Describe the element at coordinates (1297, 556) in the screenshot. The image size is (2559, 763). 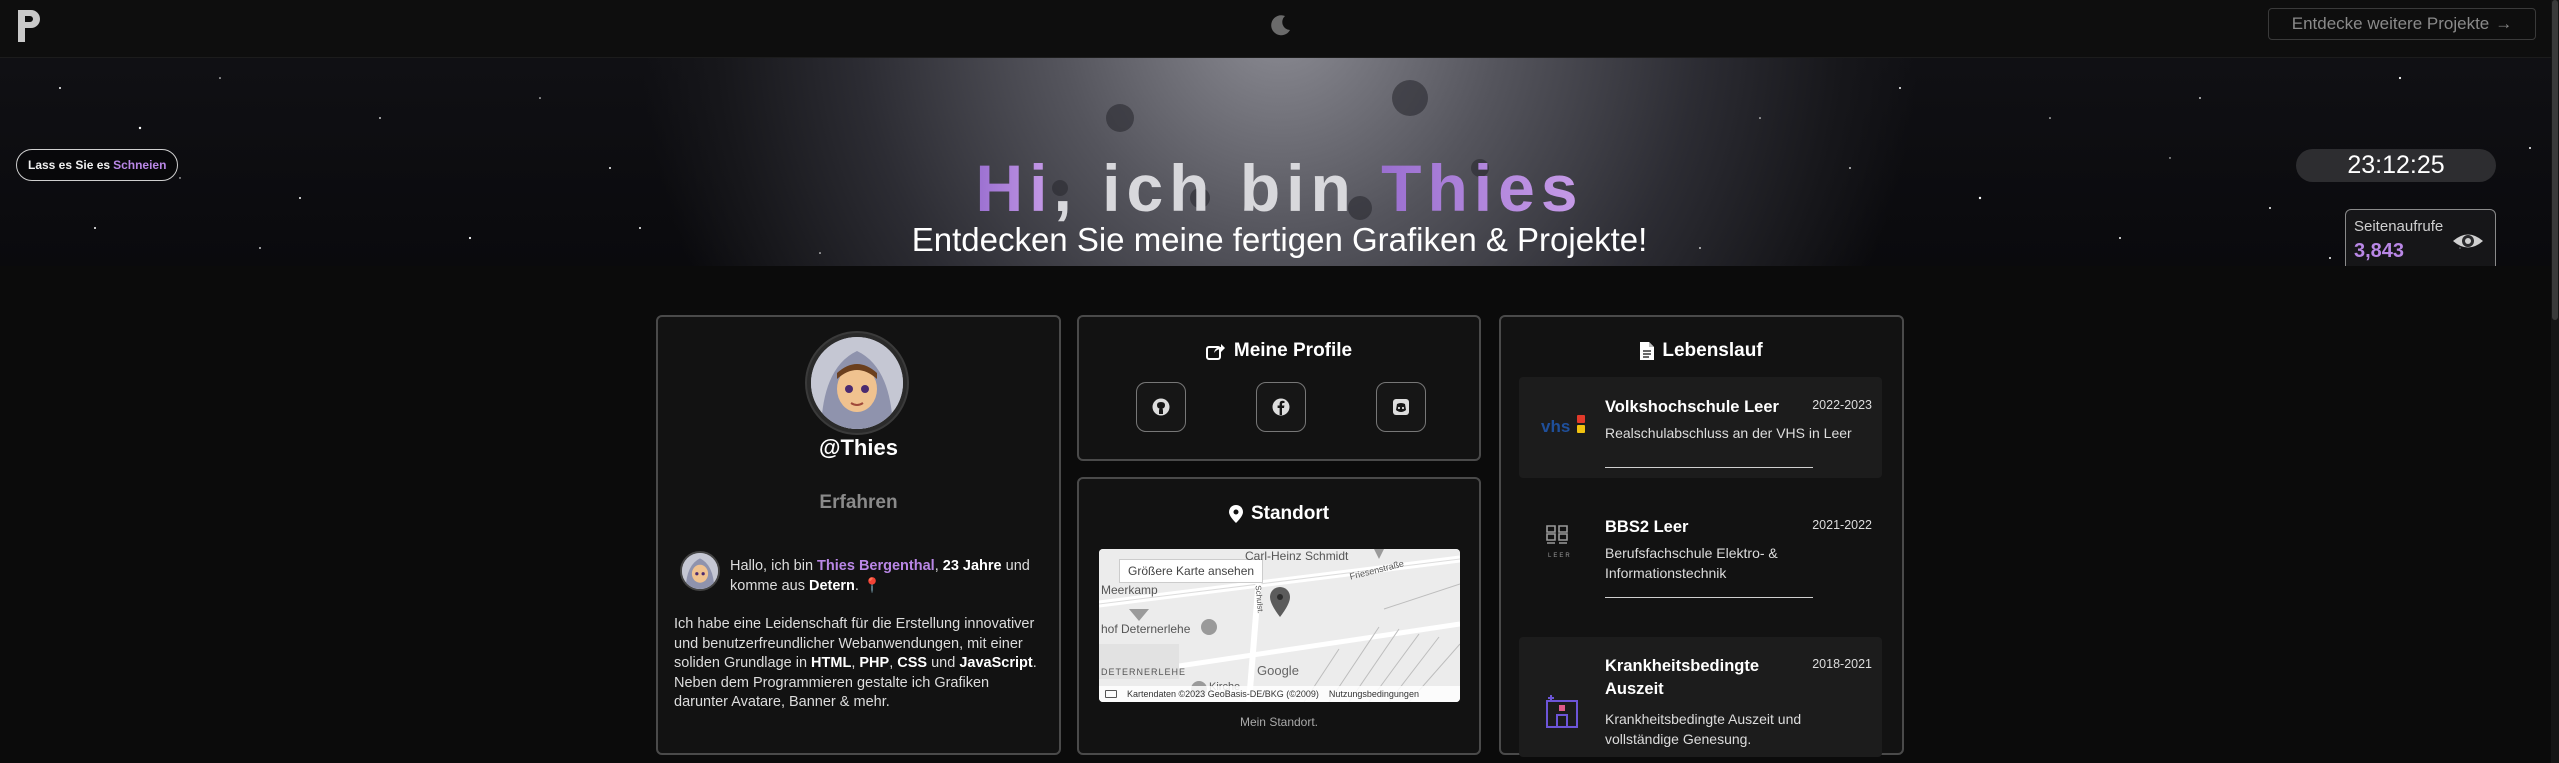
I see `map-label-schmidt: Carl-Heinz Schmidt` at that location.